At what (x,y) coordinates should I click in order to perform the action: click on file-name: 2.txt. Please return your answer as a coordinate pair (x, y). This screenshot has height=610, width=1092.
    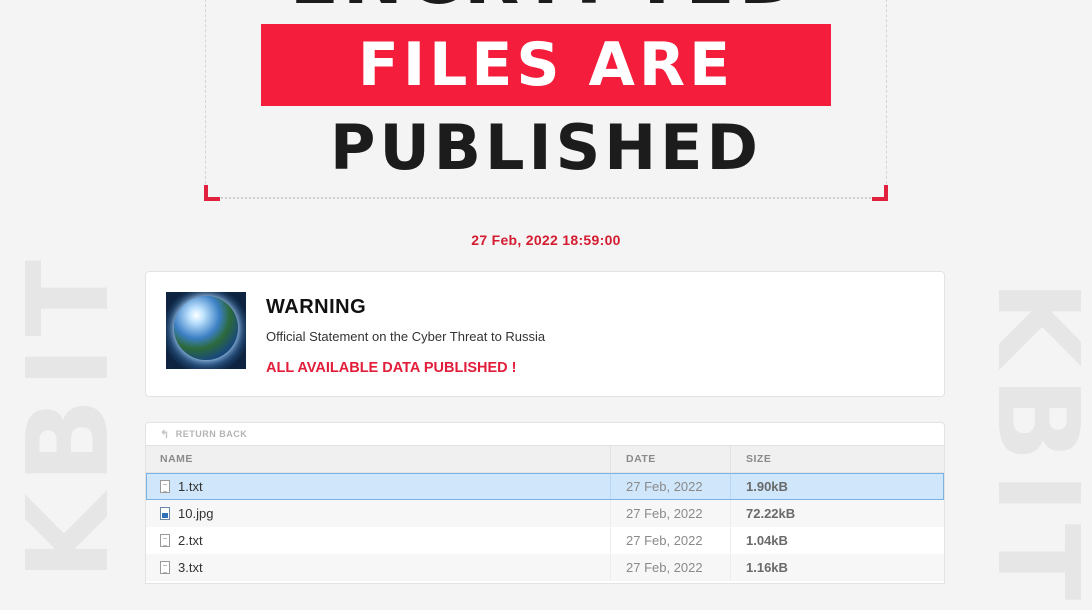
    Looking at the image, I should click on (190, 540).